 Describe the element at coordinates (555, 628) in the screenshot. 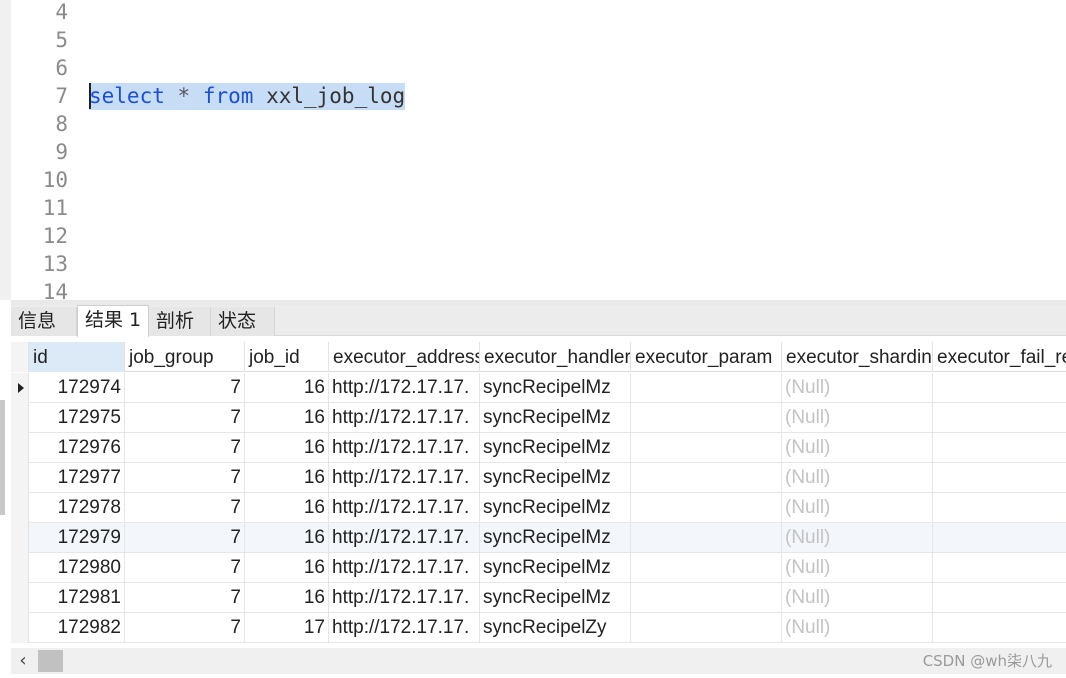

I see `cell-executor-handler: syncRecipelZy` at that location.